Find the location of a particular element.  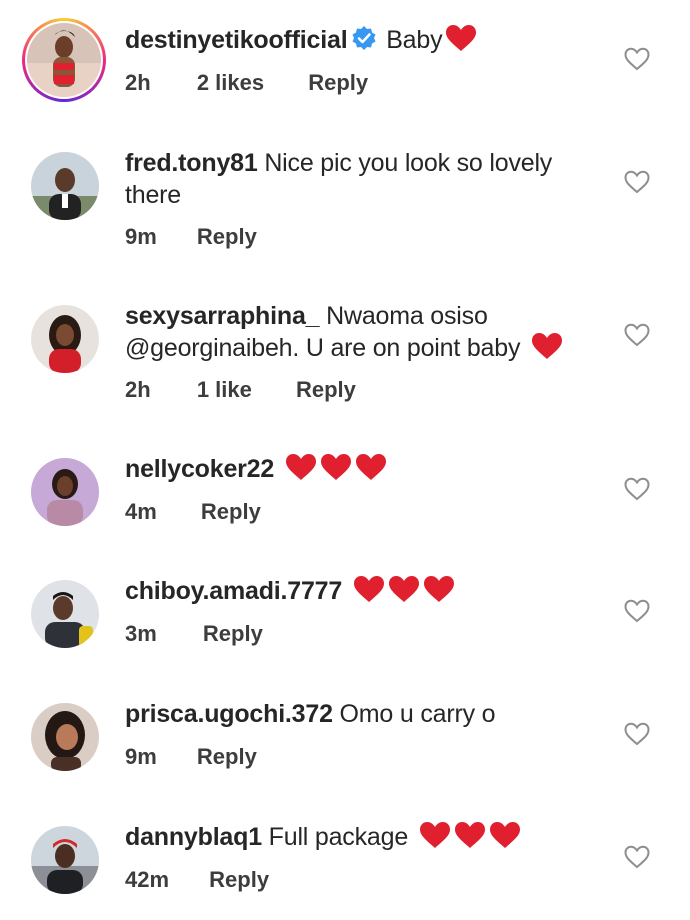

comment-username: destinyetikoofficial is located at coordinates (236, 40).